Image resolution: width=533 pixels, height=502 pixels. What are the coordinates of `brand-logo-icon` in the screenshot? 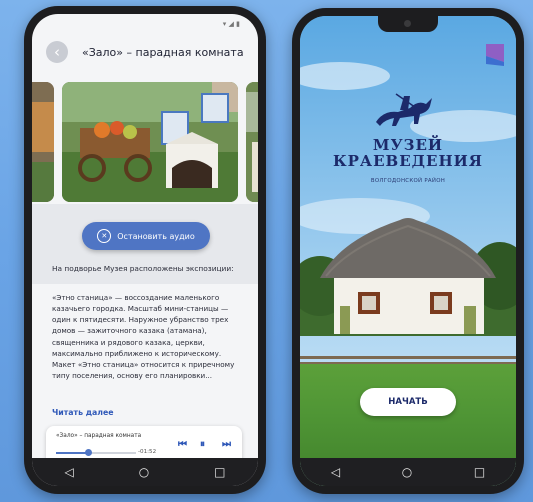 It's located at (495, 55).